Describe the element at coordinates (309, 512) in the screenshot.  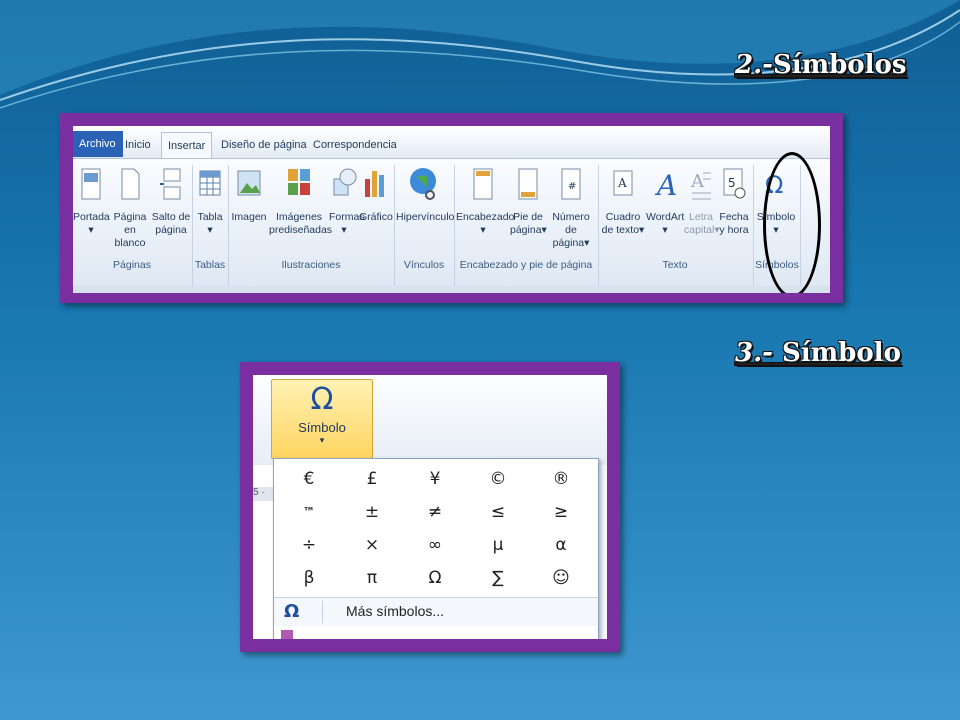
I see `symbol-cell: ™` at that location.